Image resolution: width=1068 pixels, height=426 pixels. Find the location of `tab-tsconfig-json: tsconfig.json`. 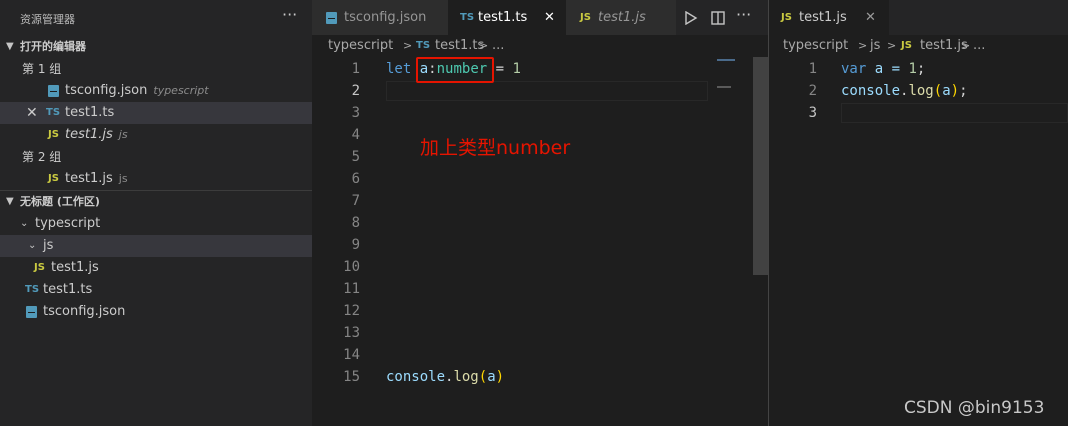

tab-tsconfig-json: tsconfig.json is located at coordinates (380, 17).